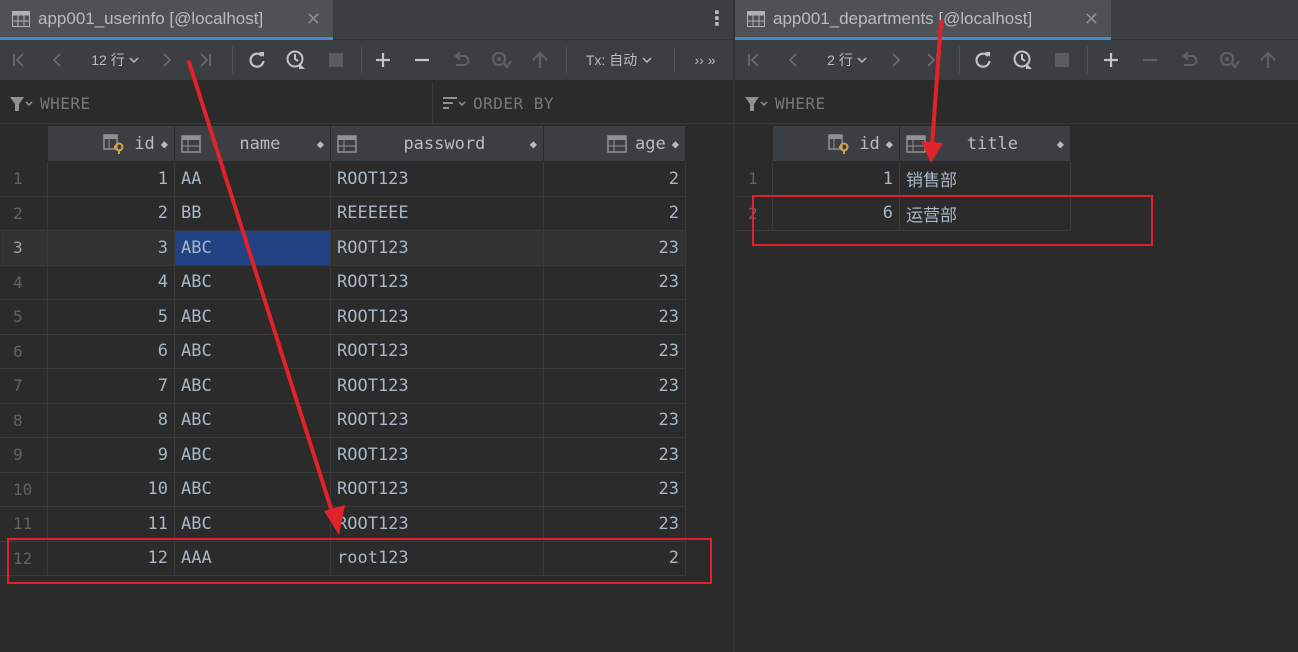  I want to click on cell-id: 6, so click(111, 351).